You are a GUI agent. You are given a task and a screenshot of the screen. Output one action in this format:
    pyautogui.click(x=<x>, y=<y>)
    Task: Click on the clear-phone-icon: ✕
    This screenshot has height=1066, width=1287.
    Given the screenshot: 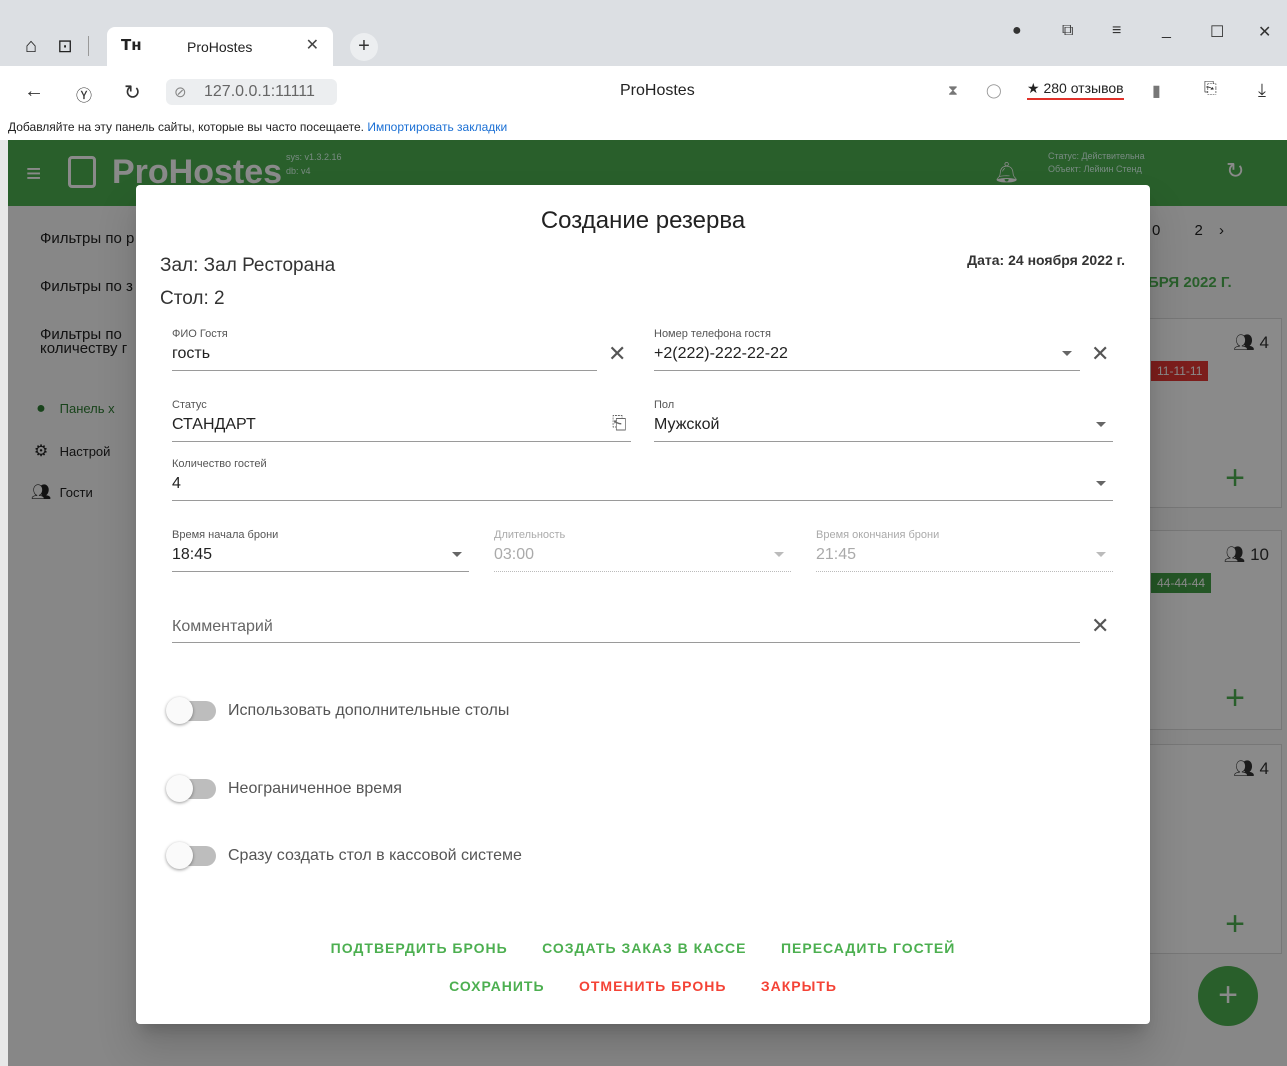 What is the action you would take?
    pyautogui.click(x=1100, y=354)
    